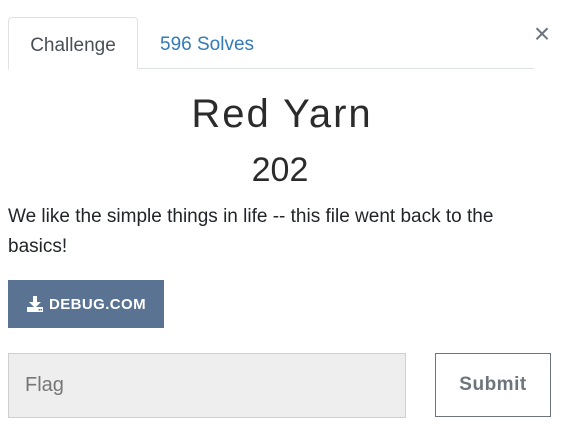  I want to click on challenge-points: 202, so click(280, 170).